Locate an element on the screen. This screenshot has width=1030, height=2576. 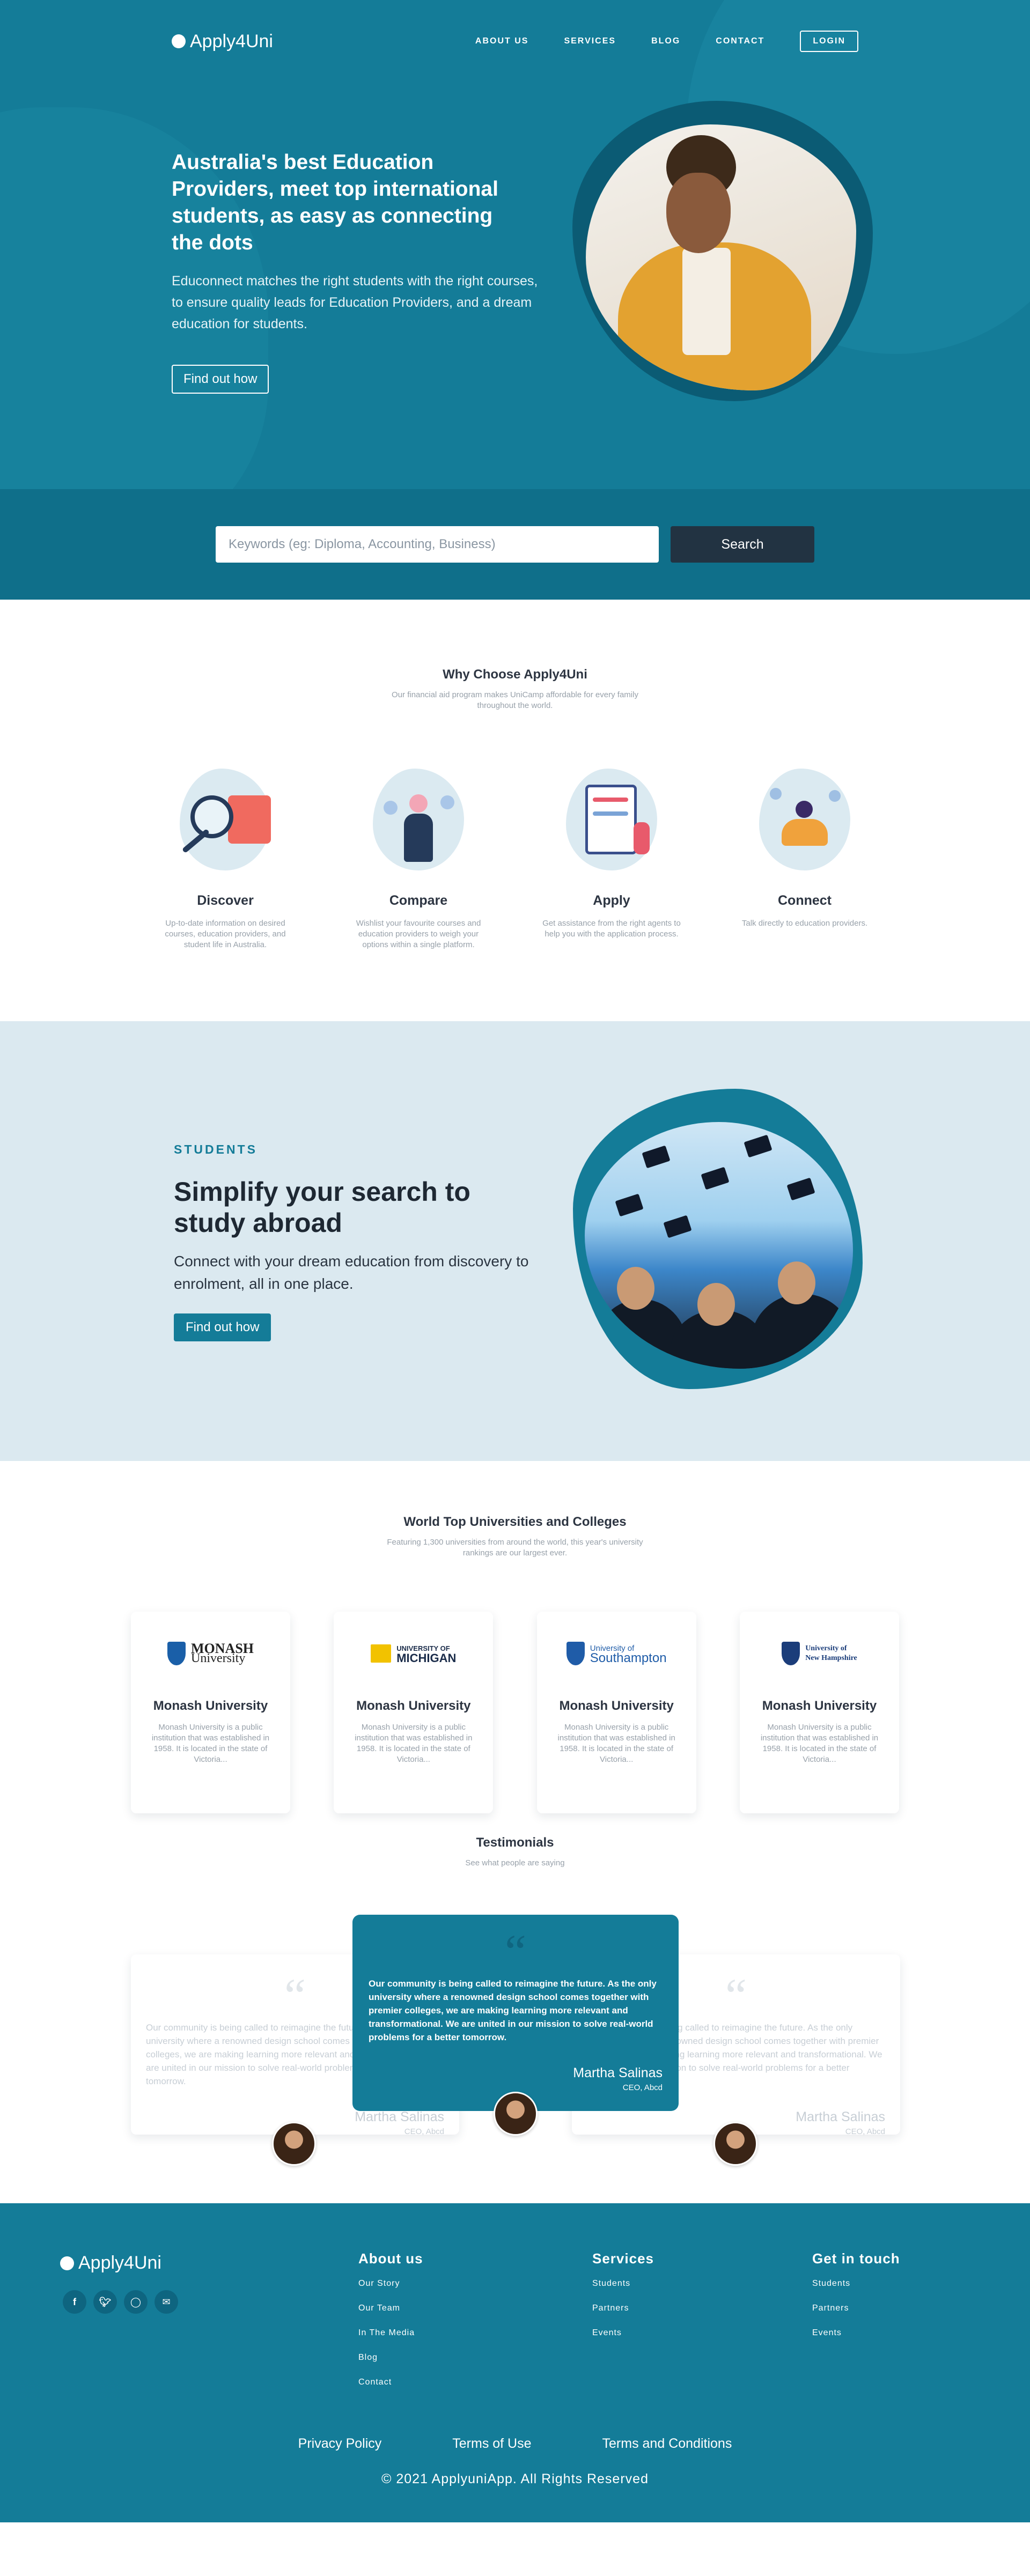
logo-wordmark: UNIVERSITY OF MICHIGAN is located at coordinates (427, 1654).